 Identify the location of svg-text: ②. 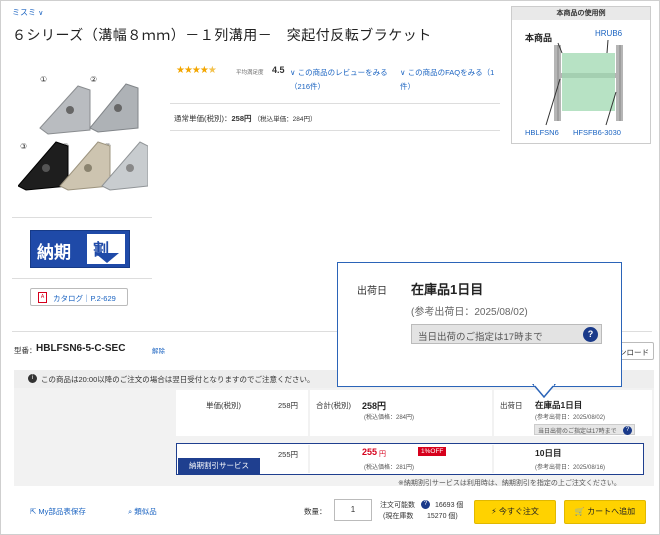
(93, 79).